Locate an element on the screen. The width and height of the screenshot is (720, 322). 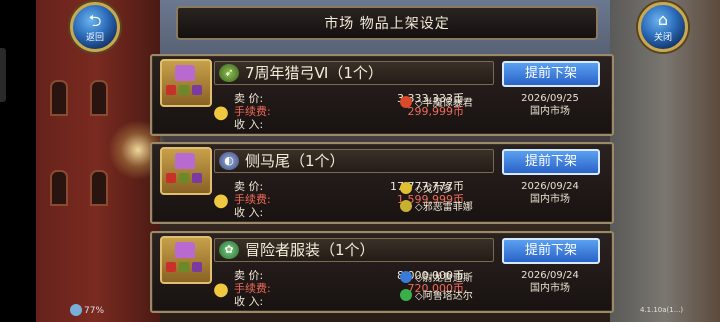
buyer-entry: ◇邪恶雷菲娜 is located at coordinates (436, 207).